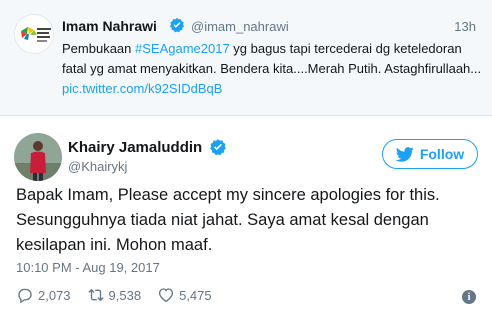 Image resolution: width=492 pixels, height=312 pixels. I want to click on follow-button: Follow, so click(430, 154).